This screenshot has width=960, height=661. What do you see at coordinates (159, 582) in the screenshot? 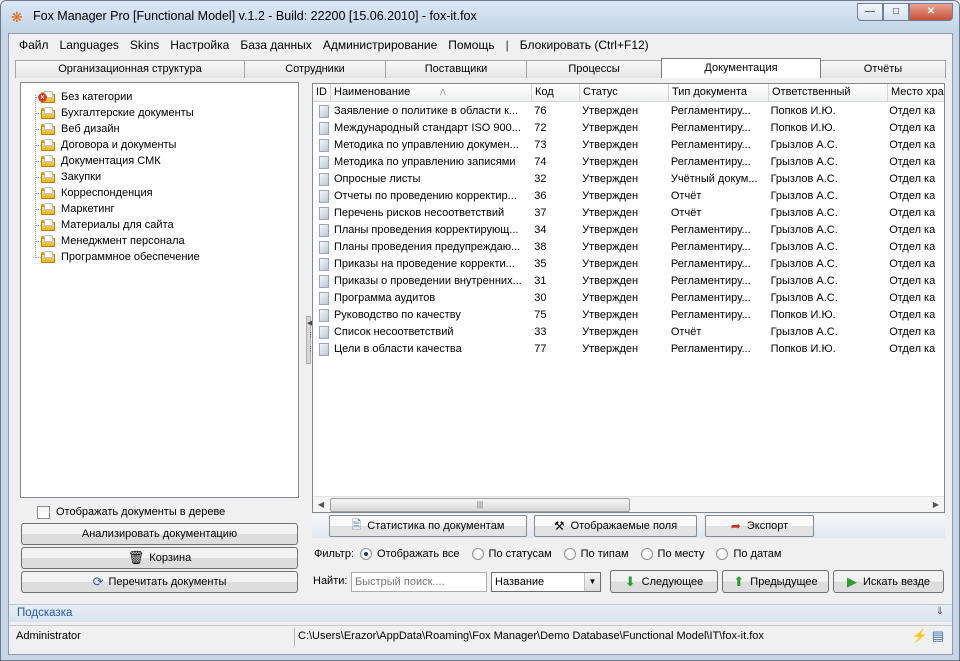
I see `reread-docs-button: ⟳ Перечитать документы` at bounding box center [159, 582].